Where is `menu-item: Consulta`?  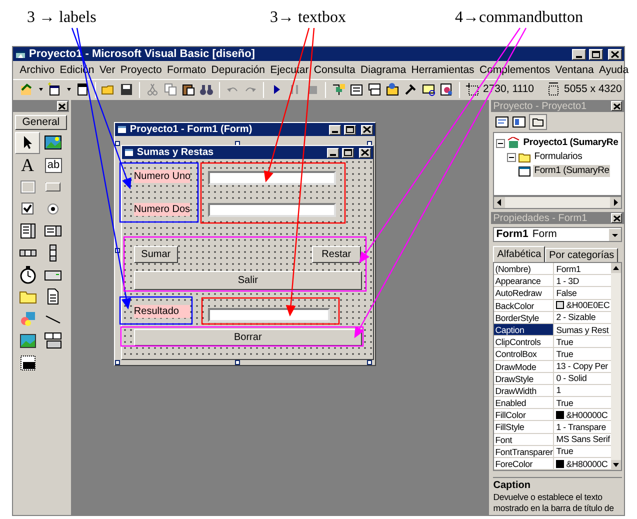 menu-item: Consulta is located at coordinates (334, 70).